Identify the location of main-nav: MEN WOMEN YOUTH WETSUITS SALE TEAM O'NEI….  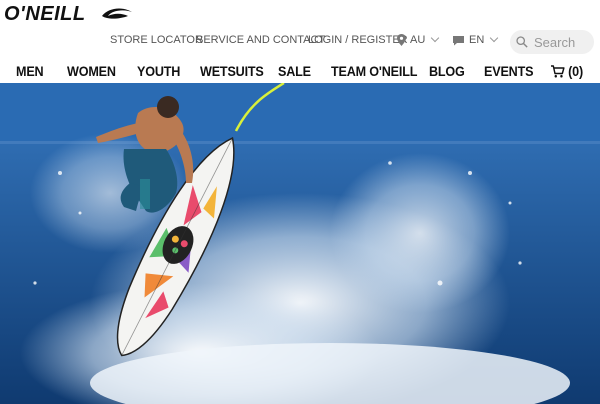
(300, 71).